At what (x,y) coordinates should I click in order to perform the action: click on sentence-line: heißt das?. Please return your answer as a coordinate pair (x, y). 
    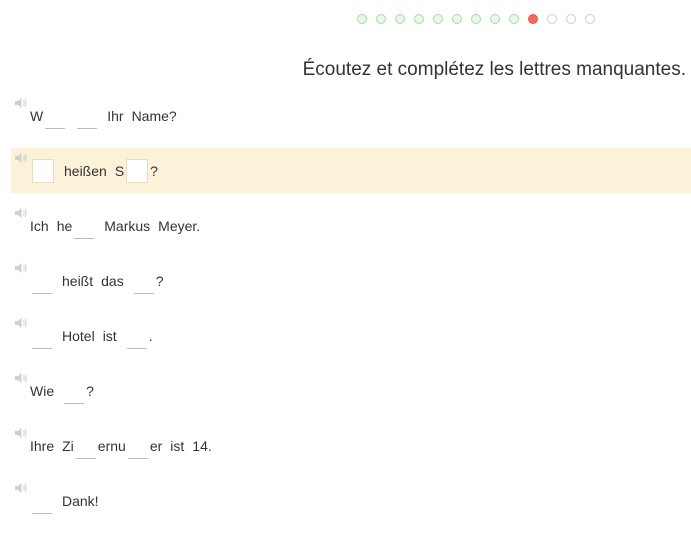
    Looking at the image, I should click on (97, 280).